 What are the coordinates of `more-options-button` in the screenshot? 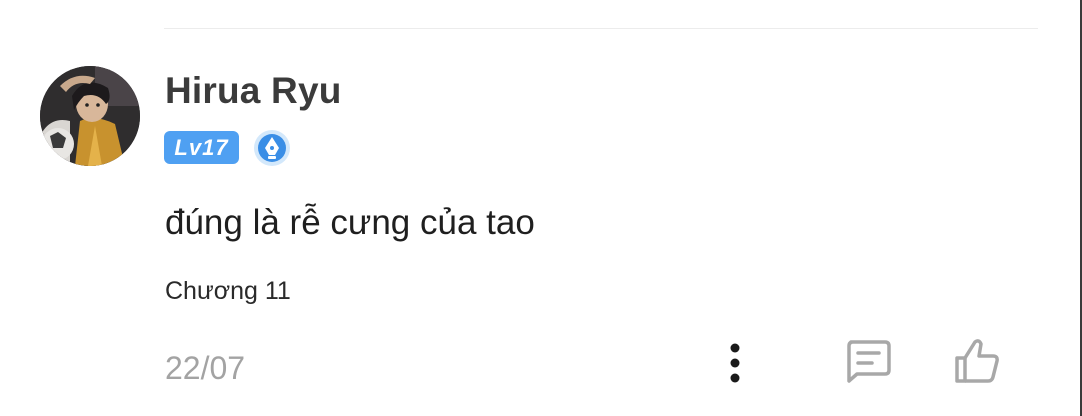 It's located at (735, 363).